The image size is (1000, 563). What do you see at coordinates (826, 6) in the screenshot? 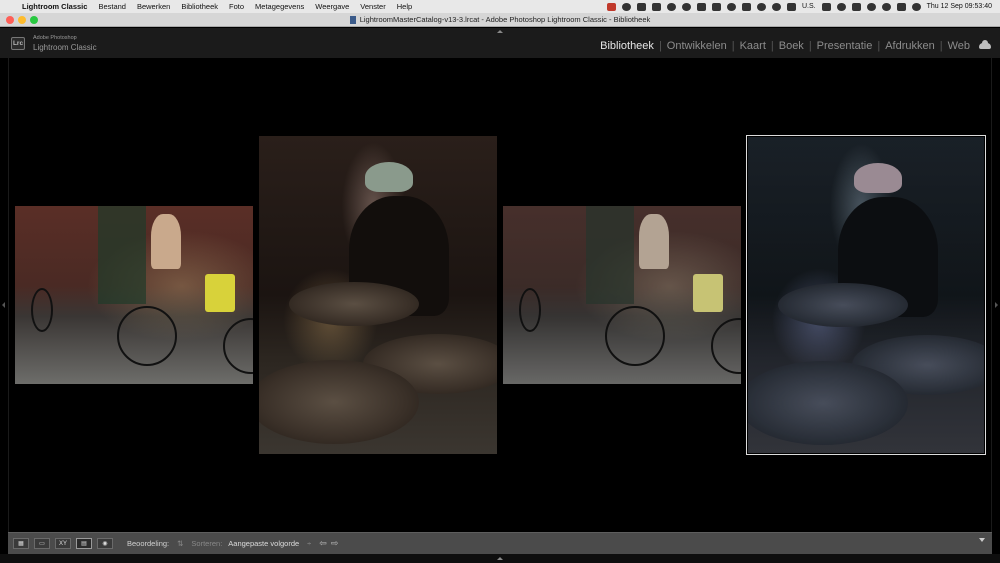
I see `display-icon` at bounding box center [826, 6].